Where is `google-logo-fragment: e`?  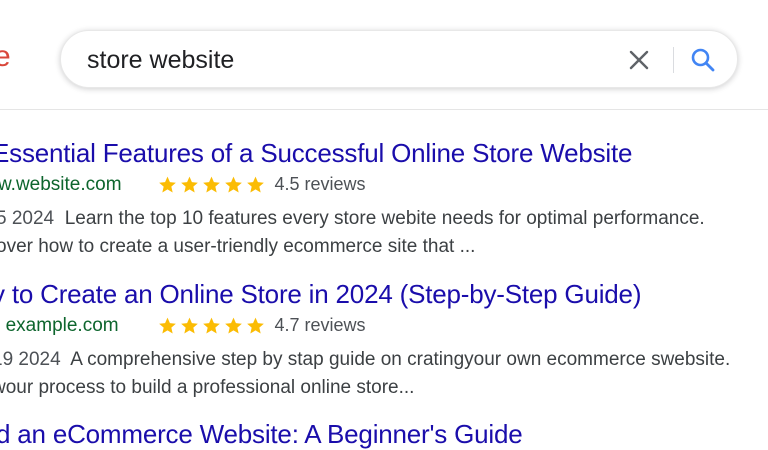 google-logo-fragment: e is located at coordinates (5, 57).